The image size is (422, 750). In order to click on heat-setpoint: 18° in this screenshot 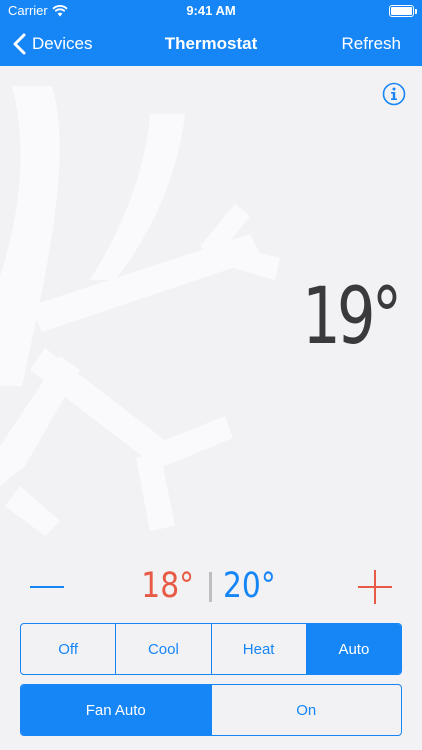, I will do `click(167, 586)`.